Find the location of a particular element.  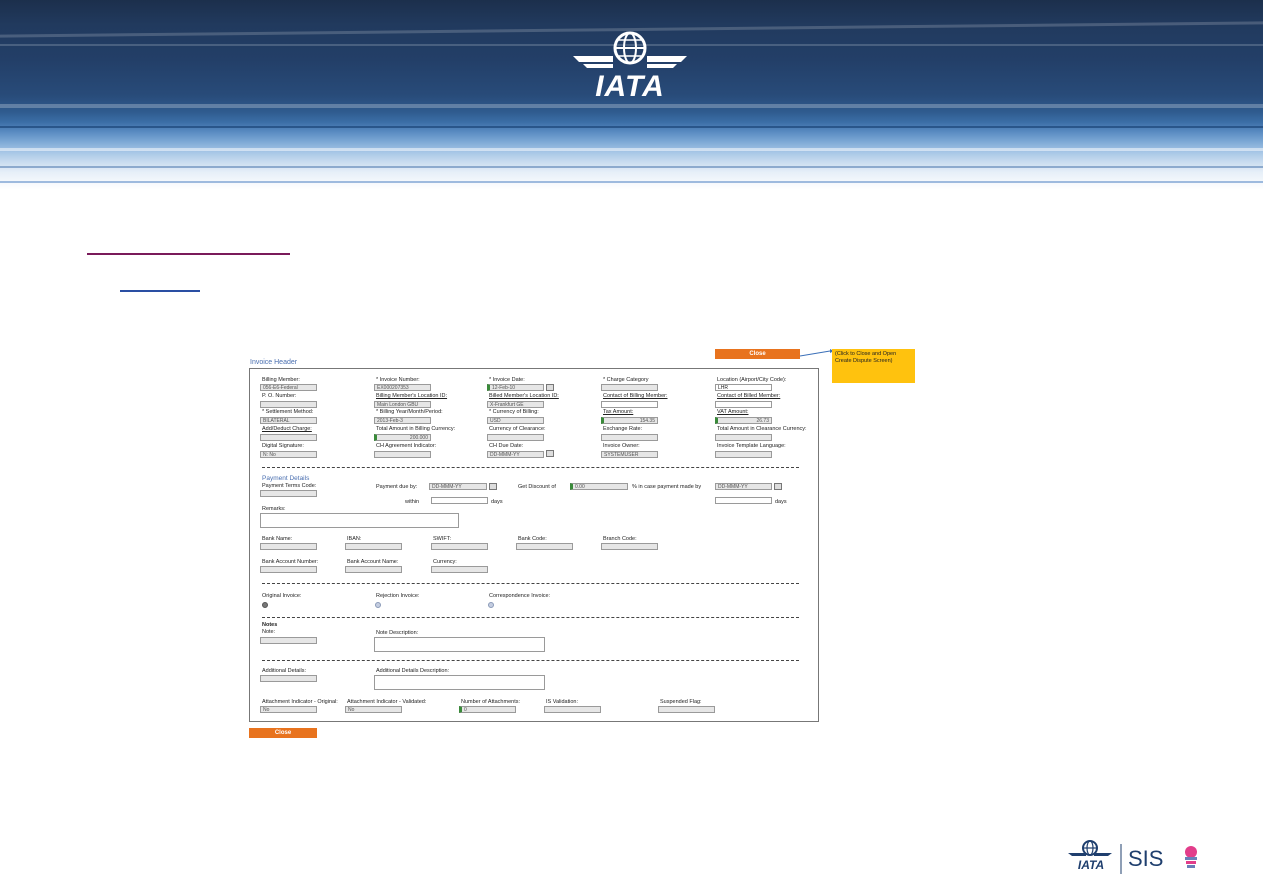

bank-code-label: Bank Code: is located at coordinates (532, 539).